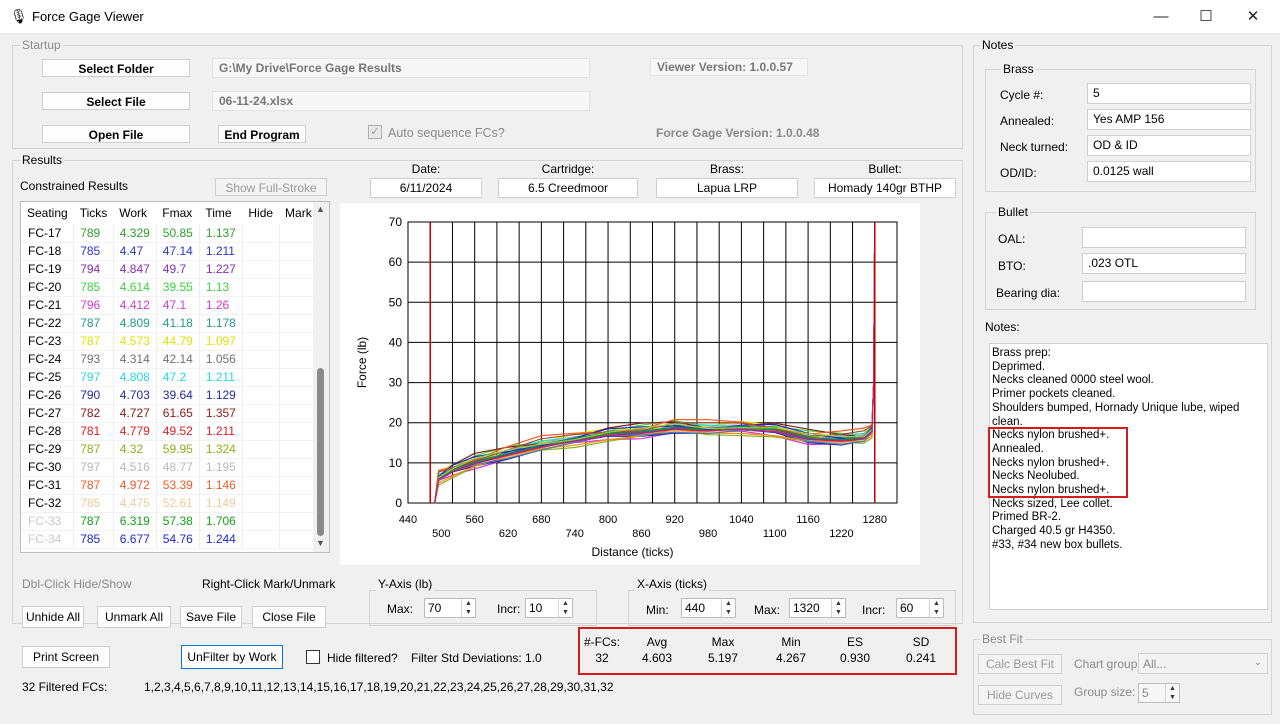 This screenshot has height=724, width=1280. Describe the element at coordinates (568, 188) in the screenshot. I see `cartridge-field: 6.5 Creedmoor` at that location.